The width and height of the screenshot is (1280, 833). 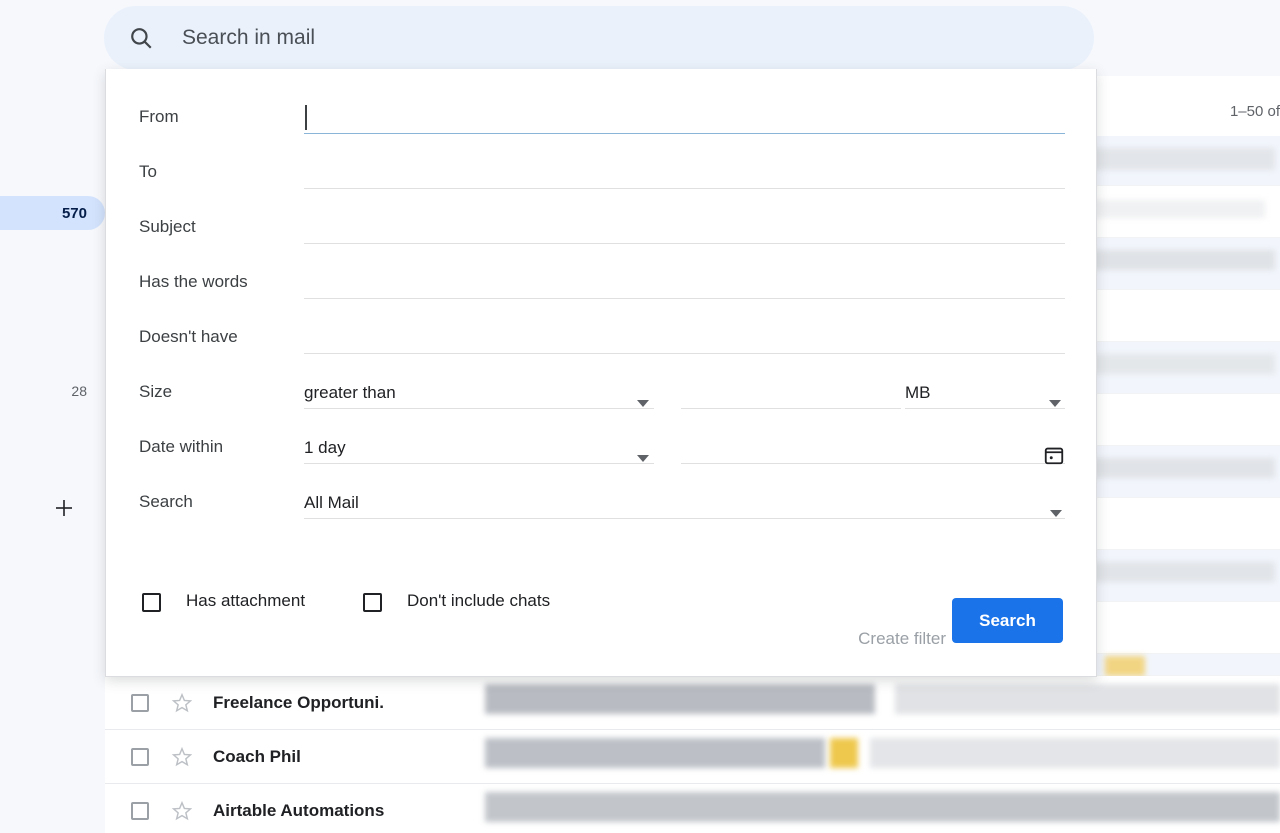 What do you see at coordinates (684, 518) in the screenshot?
I see `search-scope-select` at bounding box center [684, 518].